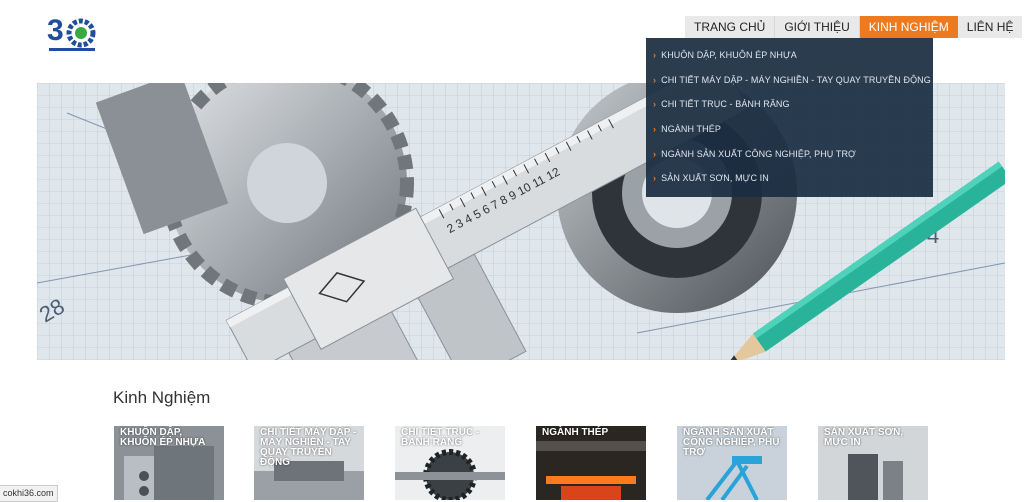 The width and height of the screenshot is (1024, 502). I want to click on nav-gioi-thieu: GIỚI THIỆU, so click(816, 27).